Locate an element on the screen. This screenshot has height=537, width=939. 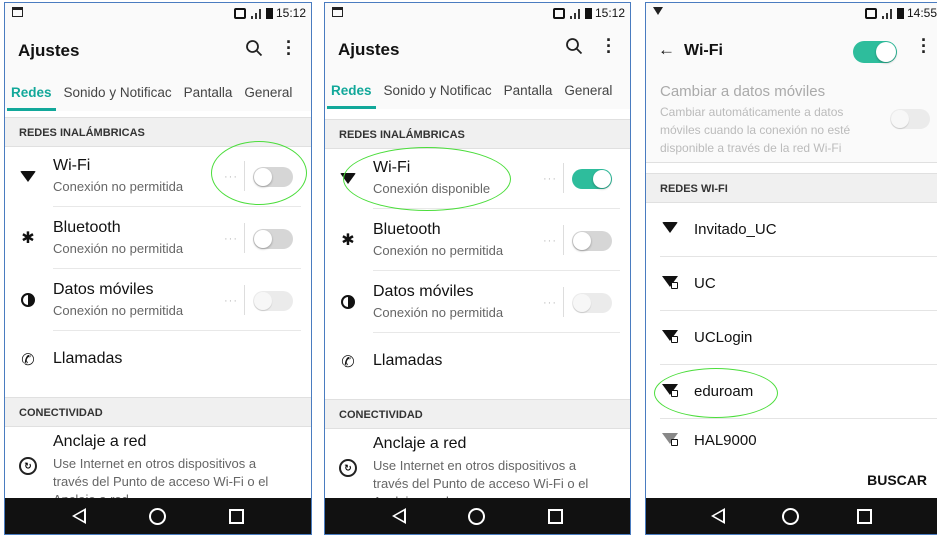
network-item: UCLogin is located at coordinates (791, 338).